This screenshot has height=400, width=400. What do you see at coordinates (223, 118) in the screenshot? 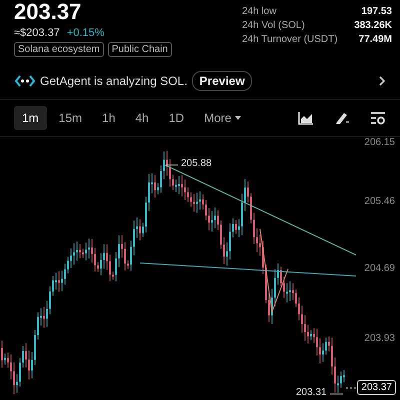
I see `more-dropdown: More` at bounding box center [223, 118].